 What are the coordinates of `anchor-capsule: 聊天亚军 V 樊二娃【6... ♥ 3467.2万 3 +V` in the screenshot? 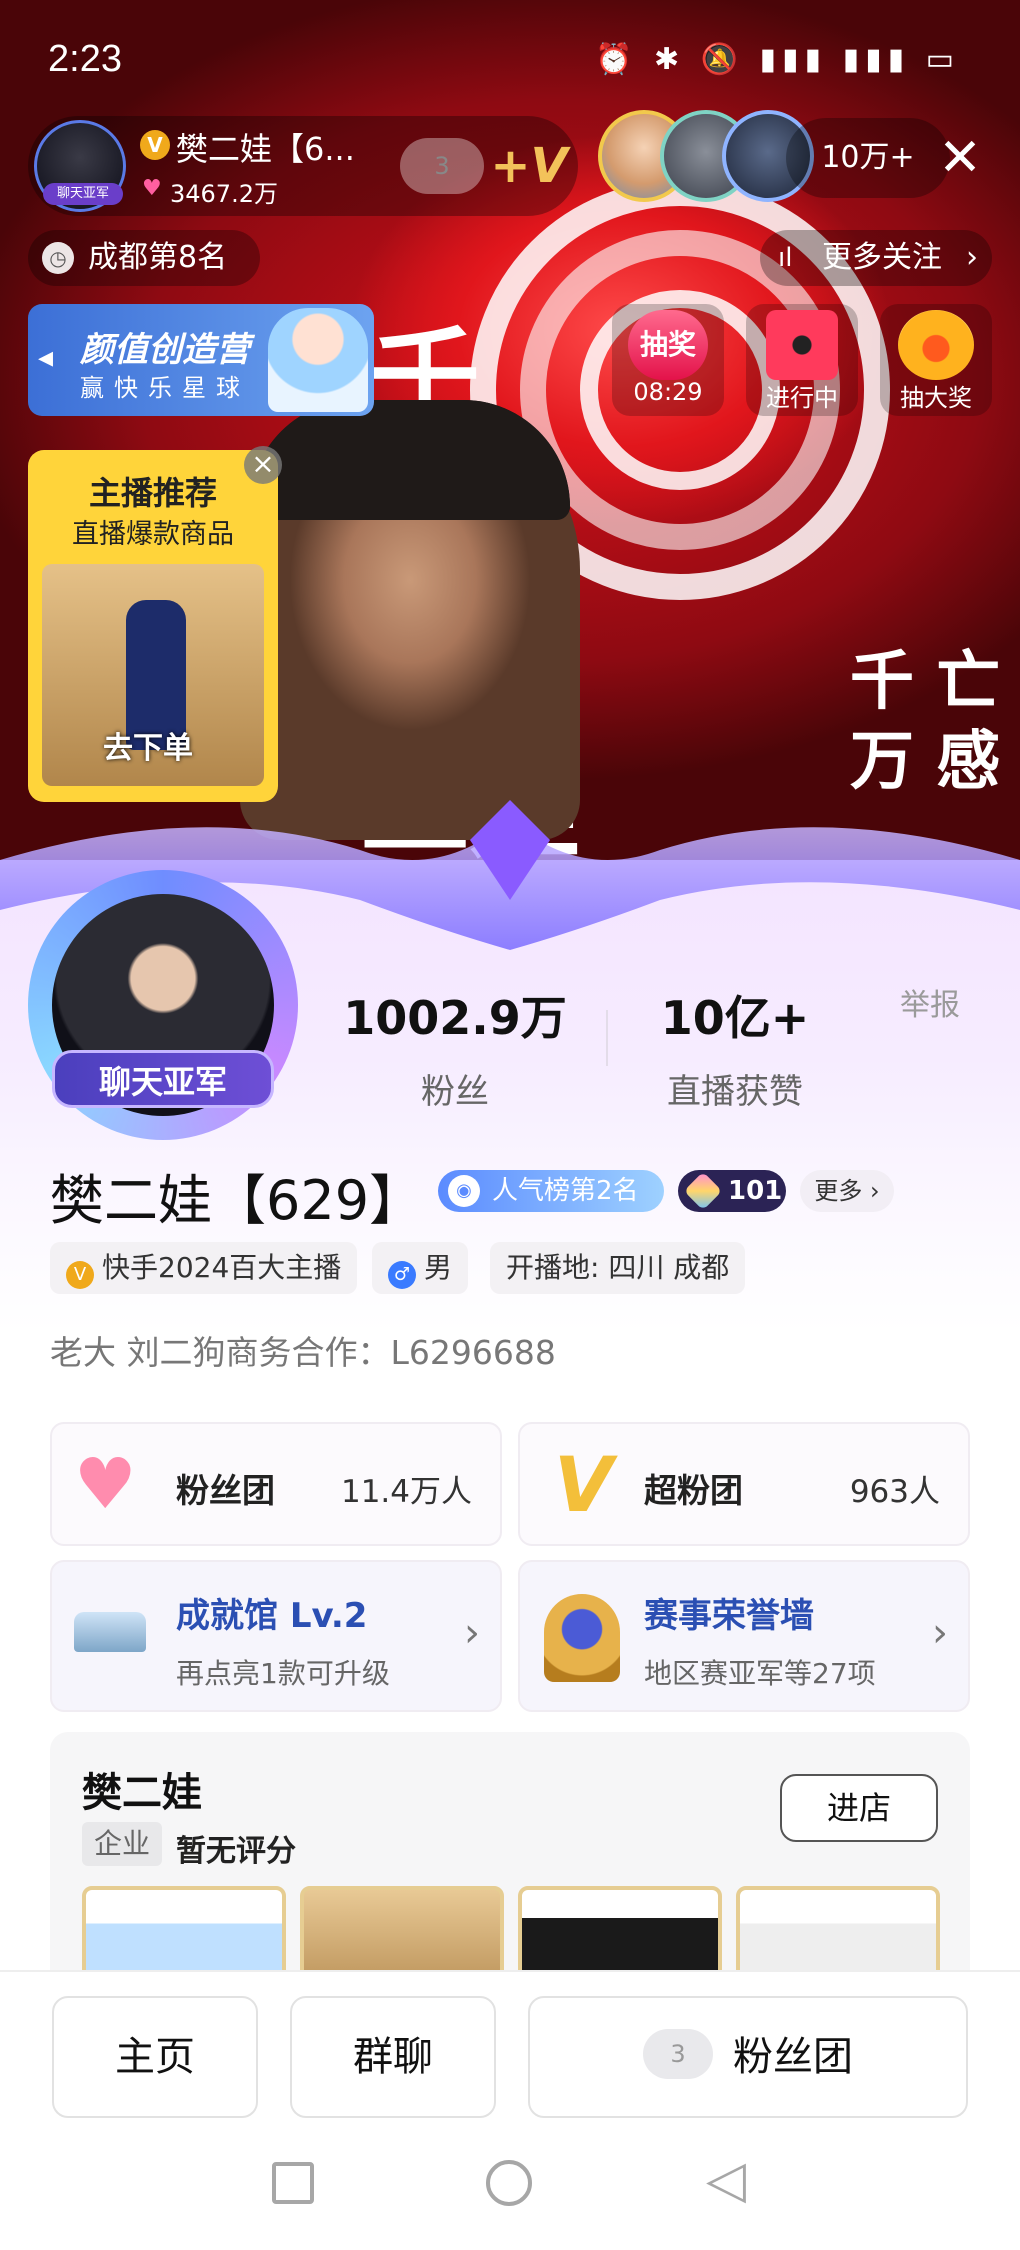 It's located at (303, 166).